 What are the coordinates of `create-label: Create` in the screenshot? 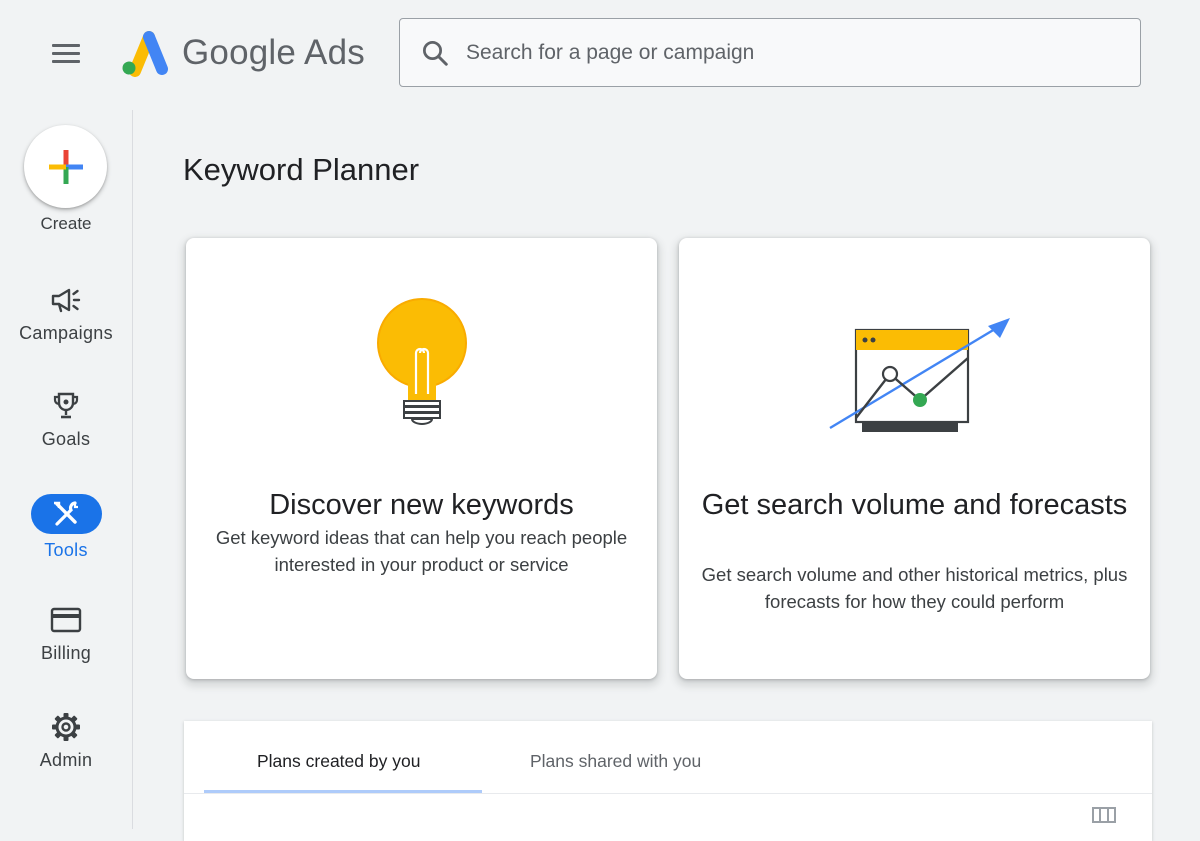 It's located at (66, 223).